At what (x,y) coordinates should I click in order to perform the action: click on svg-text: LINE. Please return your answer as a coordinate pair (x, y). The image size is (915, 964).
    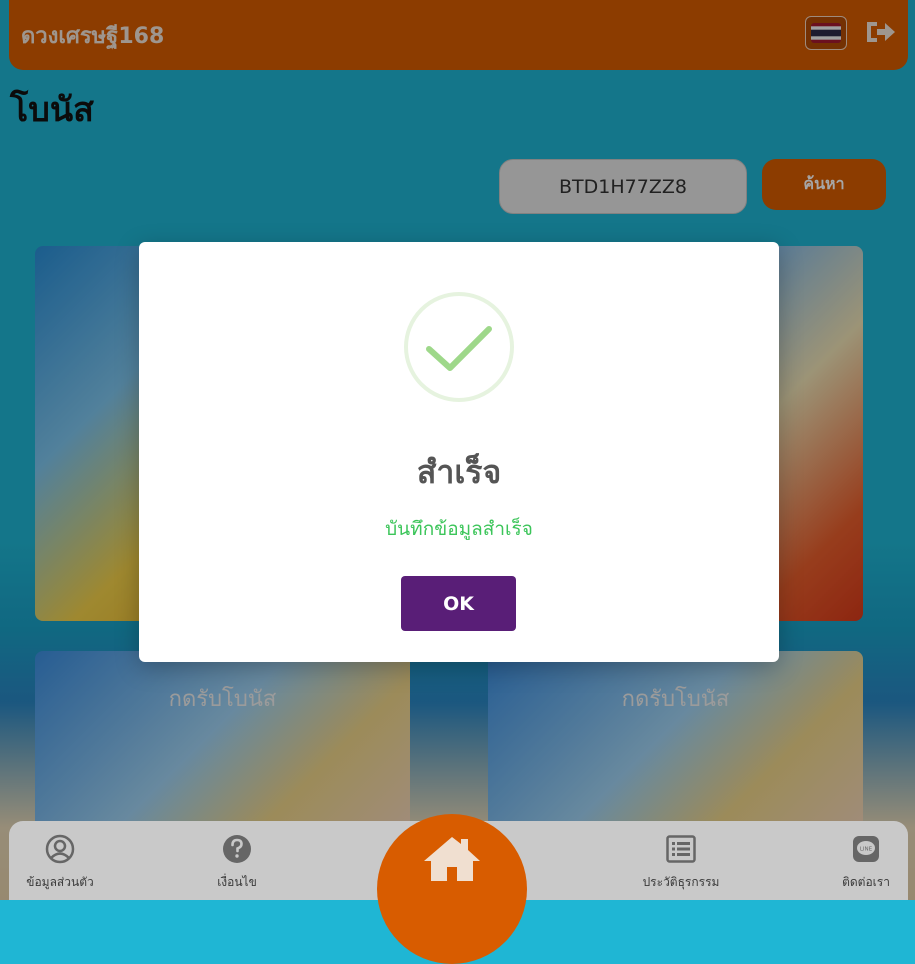
    Looking at the image, I should click on (866, 850).